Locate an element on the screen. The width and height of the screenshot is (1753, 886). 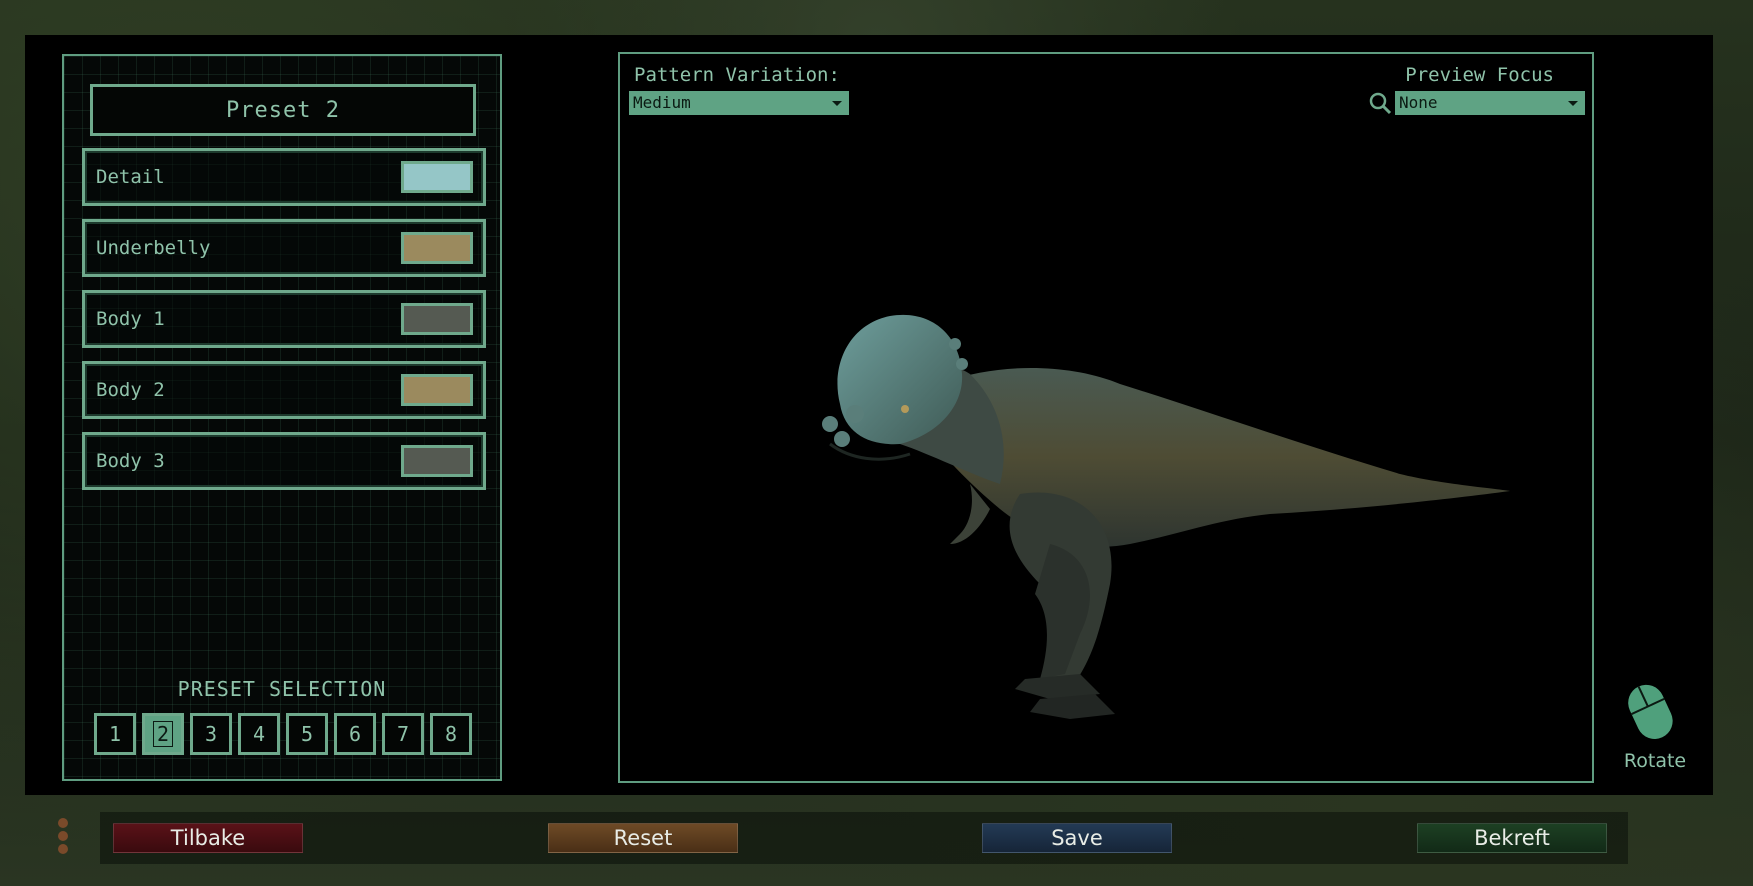
preset-button-1: 1 is located at coordinates (115, 734).